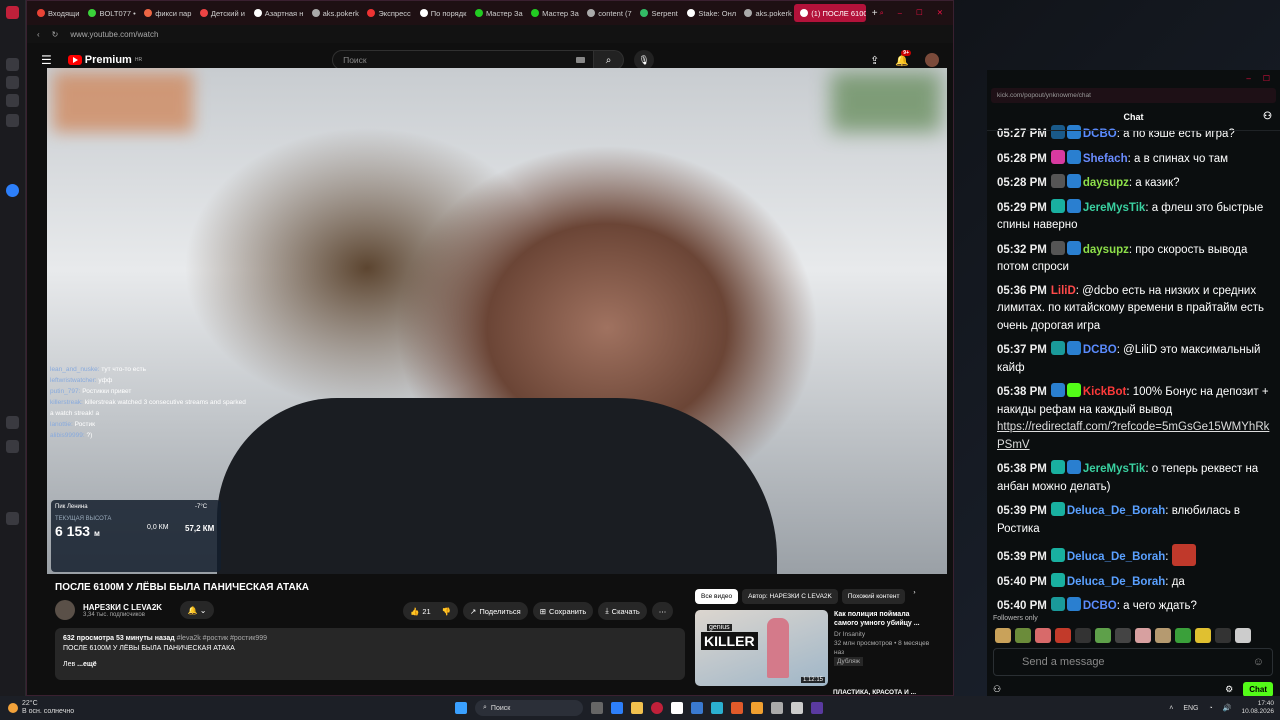  What do you see at coordinates (490, 34) in the screenshot?
I see `address-bar: ‹ ↻ www.youtube.com/watch` at bounding box center [490, 34].